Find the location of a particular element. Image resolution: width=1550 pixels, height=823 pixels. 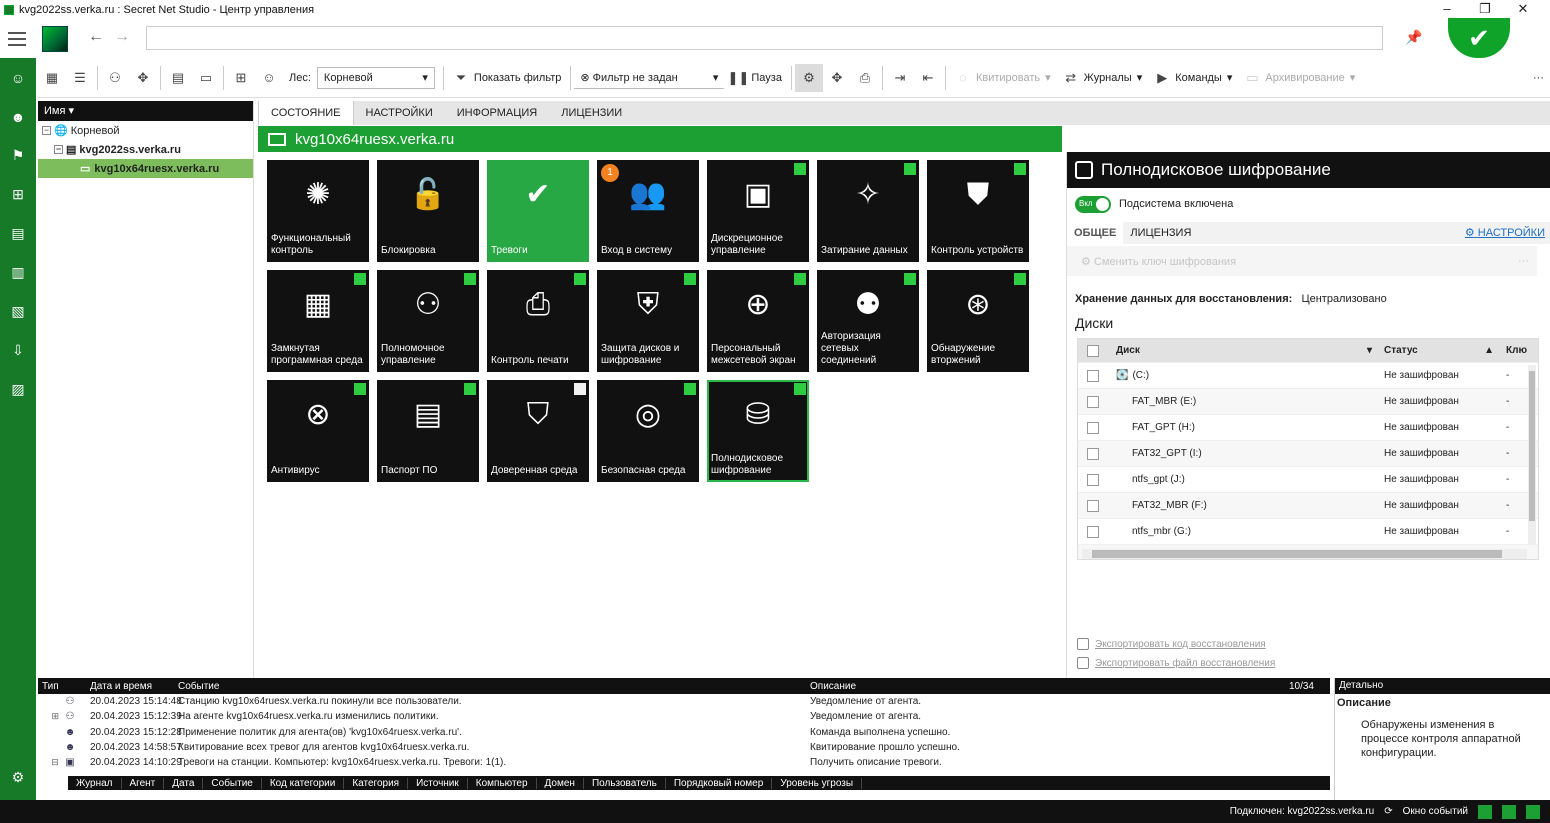

list-view-button: ☰ is located at coordinates (80, 78).